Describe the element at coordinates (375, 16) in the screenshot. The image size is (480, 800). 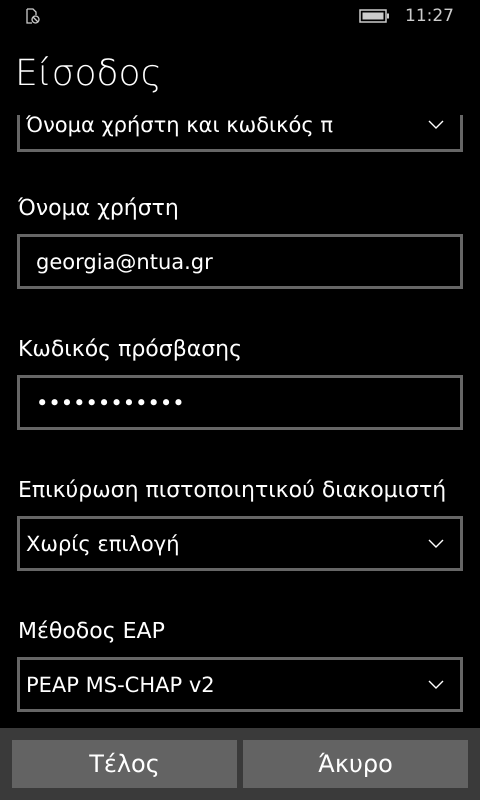
I see `battery-icon` at that location.